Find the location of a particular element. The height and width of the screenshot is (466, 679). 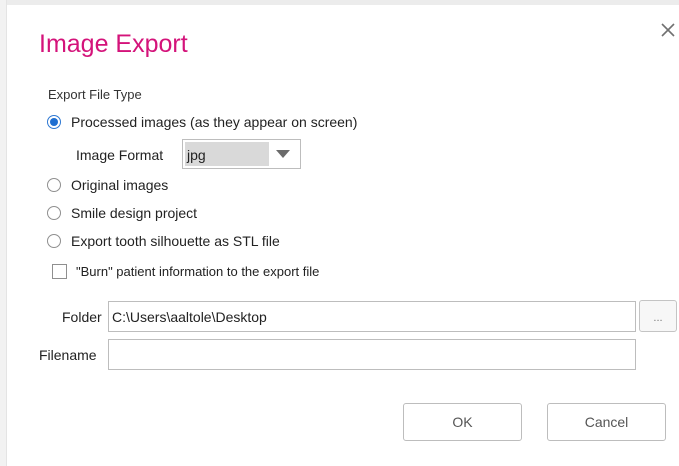

image-format-select: jpg is located at coordinates (241, 154).